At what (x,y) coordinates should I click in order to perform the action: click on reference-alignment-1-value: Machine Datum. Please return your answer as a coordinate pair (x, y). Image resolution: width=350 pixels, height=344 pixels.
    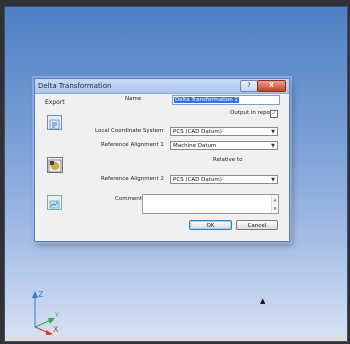
    Looking at the image, I should click on (195, 146).